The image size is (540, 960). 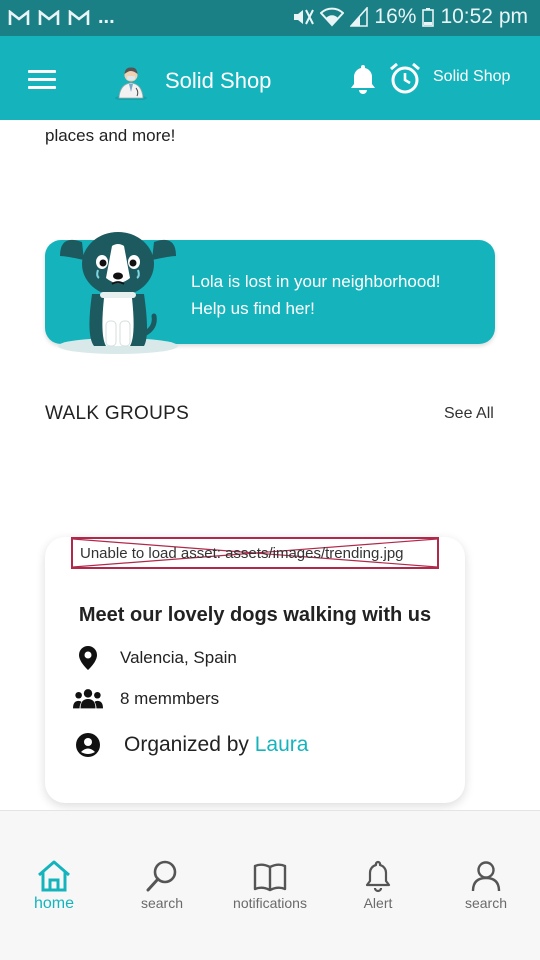 What do you see at coordinates (270, 18) in the screenshot?
I see `status-bar: ... 16% 10:52 pm` at bounding box center [270, 18].